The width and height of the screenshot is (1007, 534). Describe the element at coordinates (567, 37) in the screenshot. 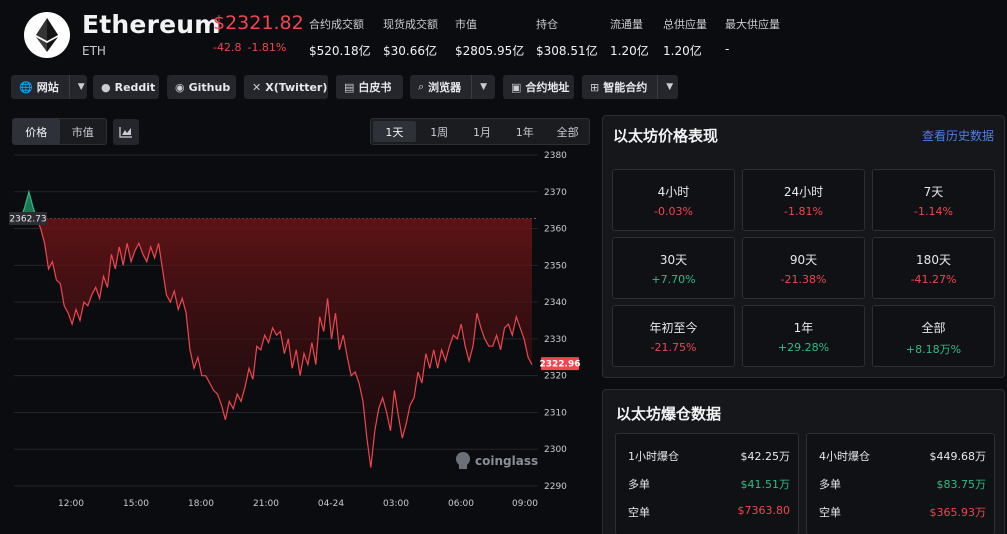

I see `stat-open-interest: 持仓 $308.51亿` at that location.